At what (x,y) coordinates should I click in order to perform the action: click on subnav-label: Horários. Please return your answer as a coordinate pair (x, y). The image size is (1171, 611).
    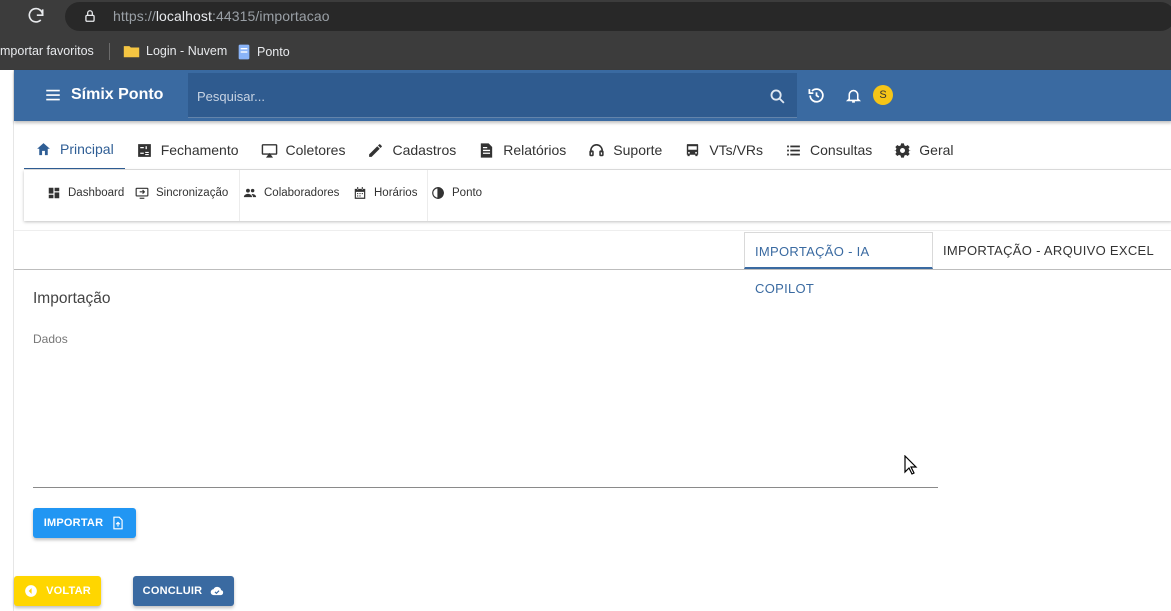
    Looking at the image, I should click on (396, 193).